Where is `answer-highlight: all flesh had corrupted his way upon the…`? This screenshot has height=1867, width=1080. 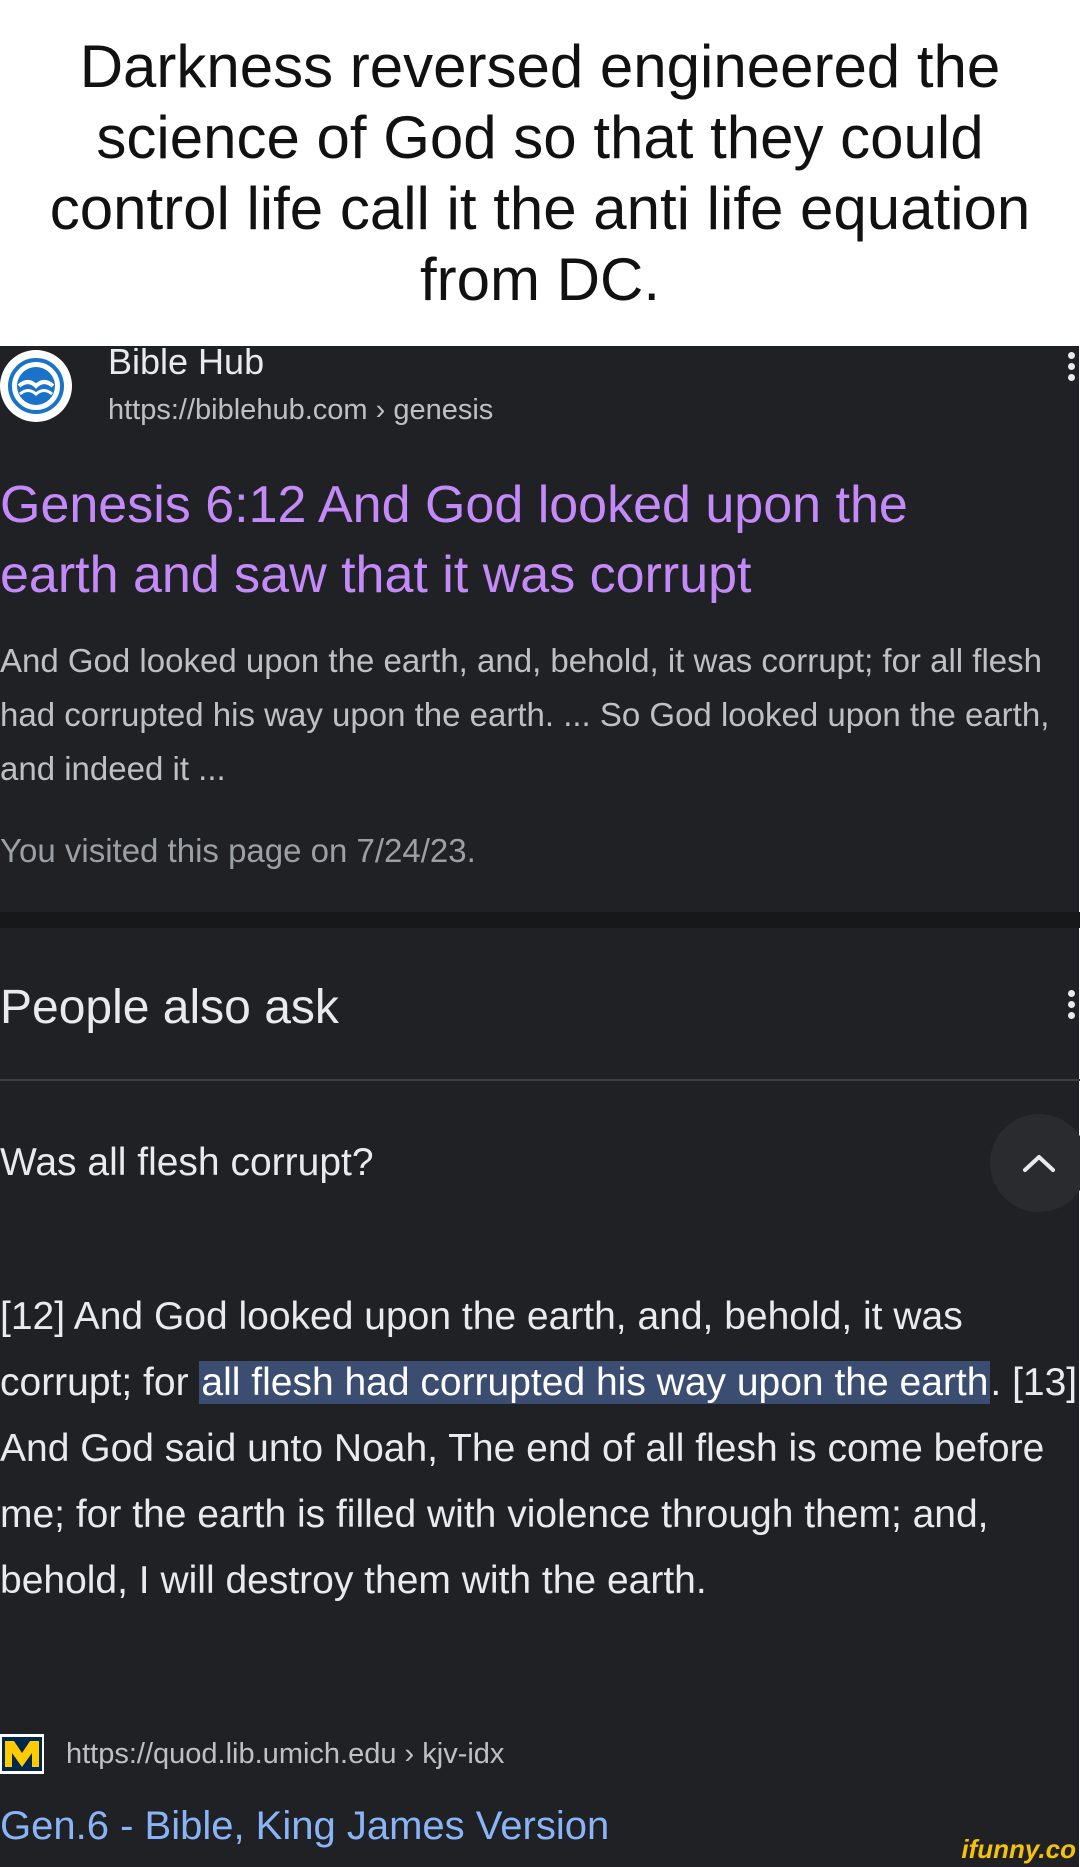
answer-highlight: all flesh had corrupted his way upon the… is located at coordinates (595, 1382).